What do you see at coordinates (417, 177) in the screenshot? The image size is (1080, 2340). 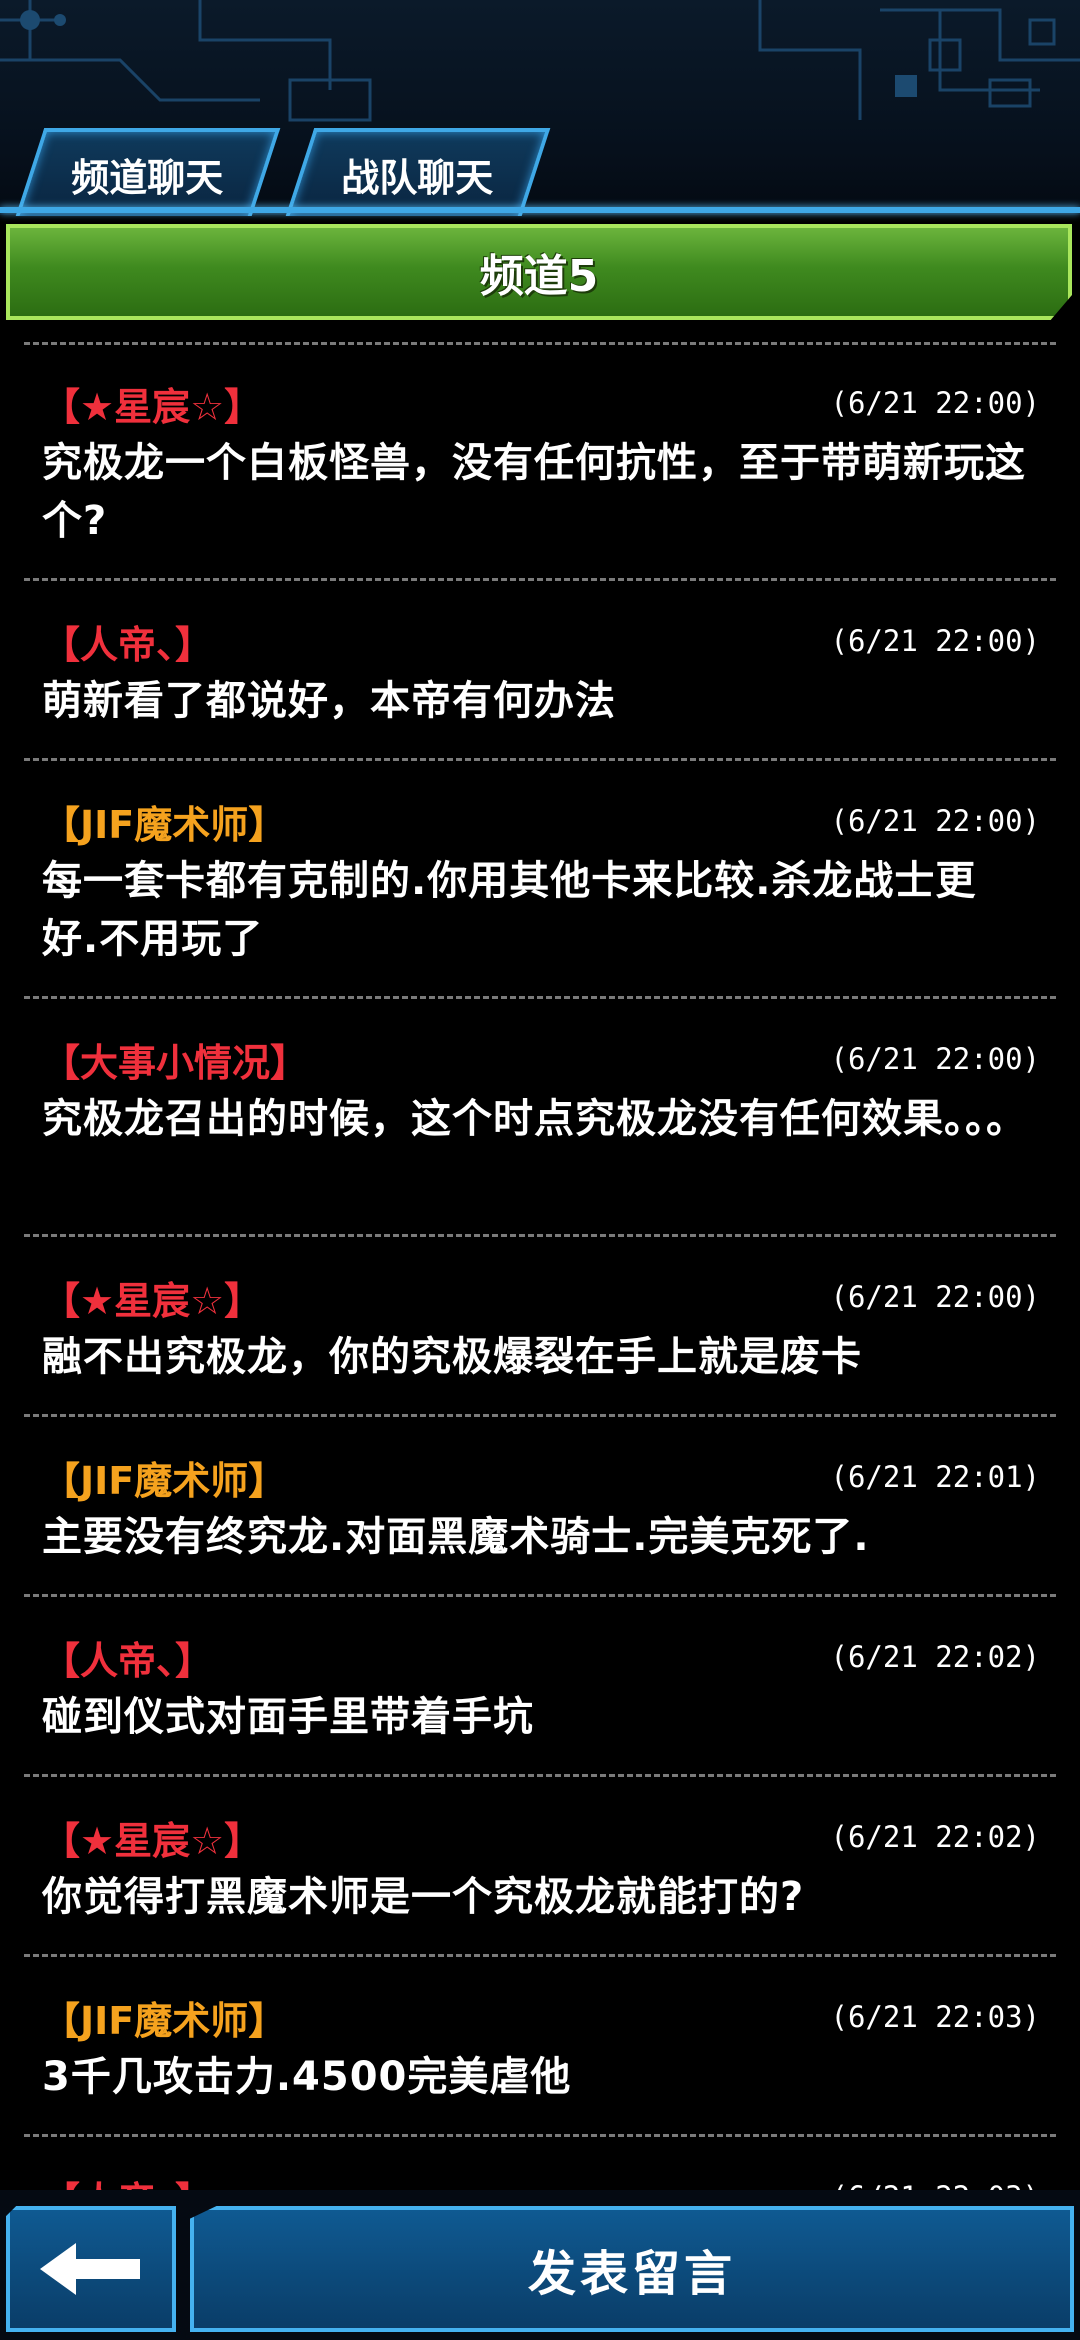 I see `tab-label: 战队聊天` at bounding box center [417, 177].